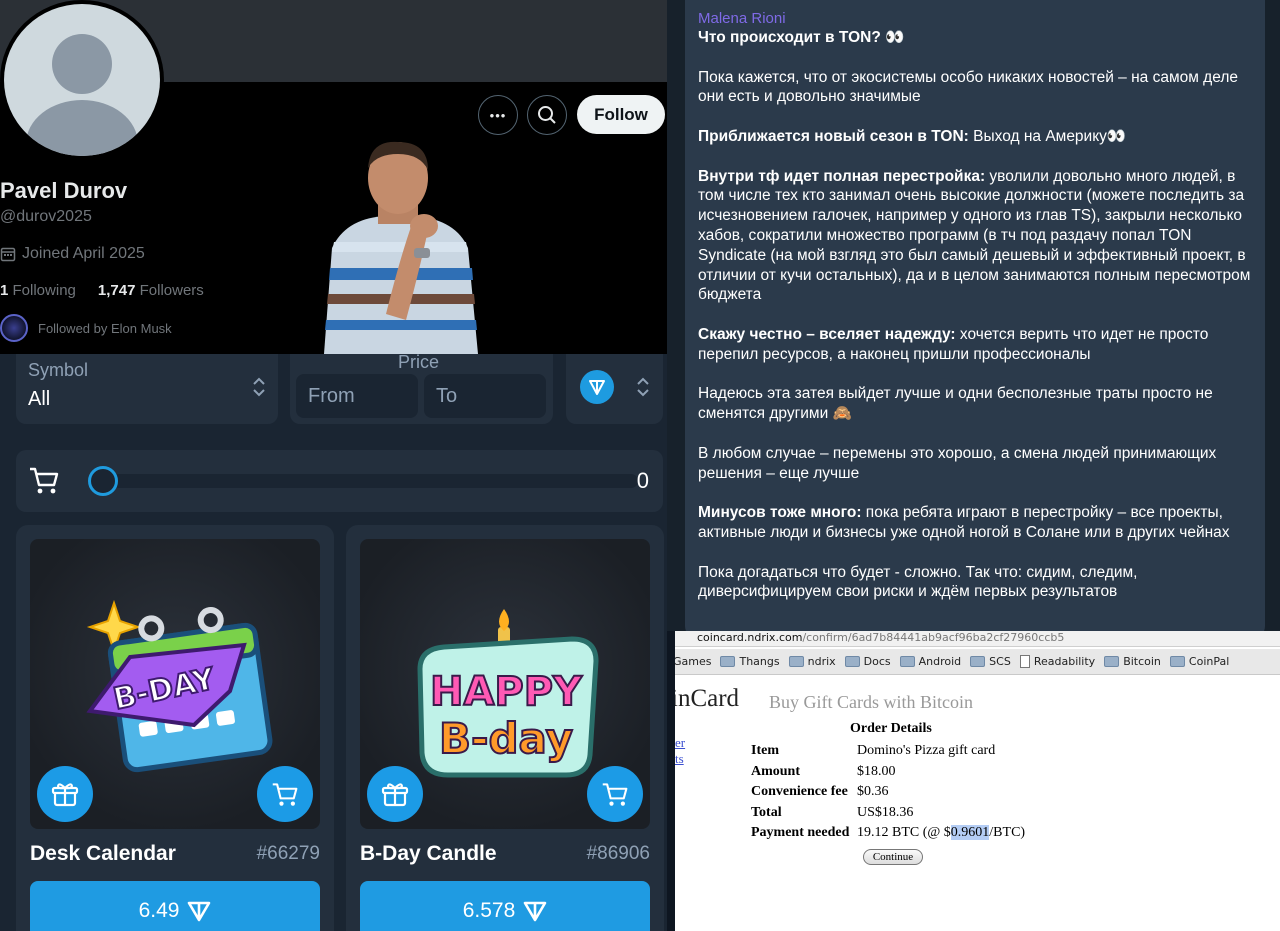 This screenshot has height=931, width=1280. Describe the element at coordinates (64, 190) in the screenshot. I see `profile-name: Pavel Durov` at that location.